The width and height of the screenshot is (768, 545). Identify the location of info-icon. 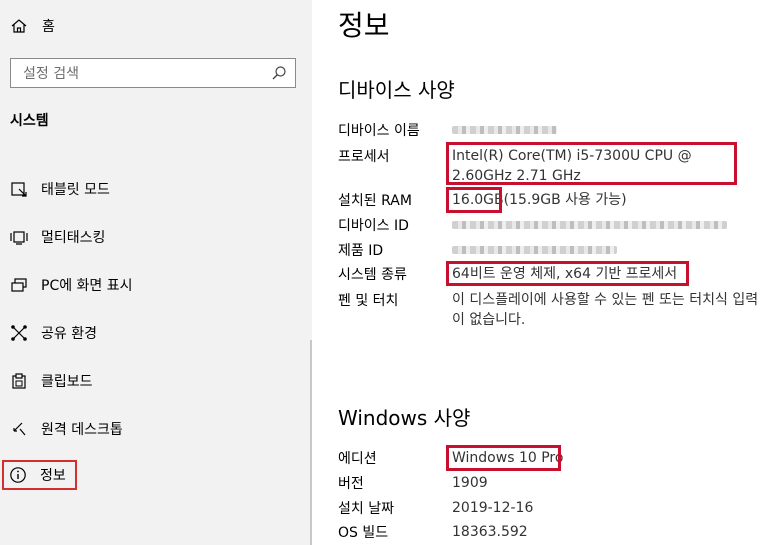
(18, 475).